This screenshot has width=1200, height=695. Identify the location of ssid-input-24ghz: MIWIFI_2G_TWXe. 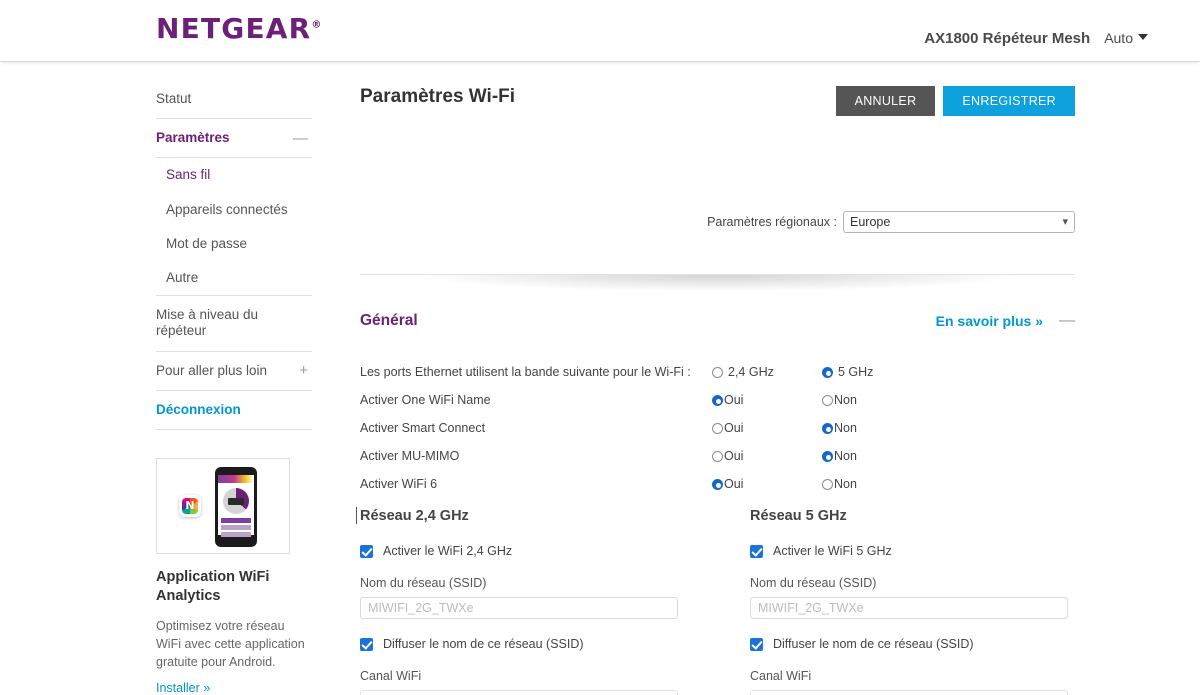
(519, 608).